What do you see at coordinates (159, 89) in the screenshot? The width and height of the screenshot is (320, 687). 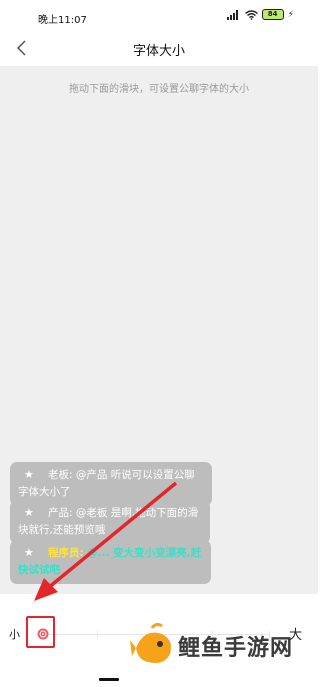 I see `hint-text: 拖动下面的滑块，可设置公聊字体的大小` at bounding box center [159, 89].